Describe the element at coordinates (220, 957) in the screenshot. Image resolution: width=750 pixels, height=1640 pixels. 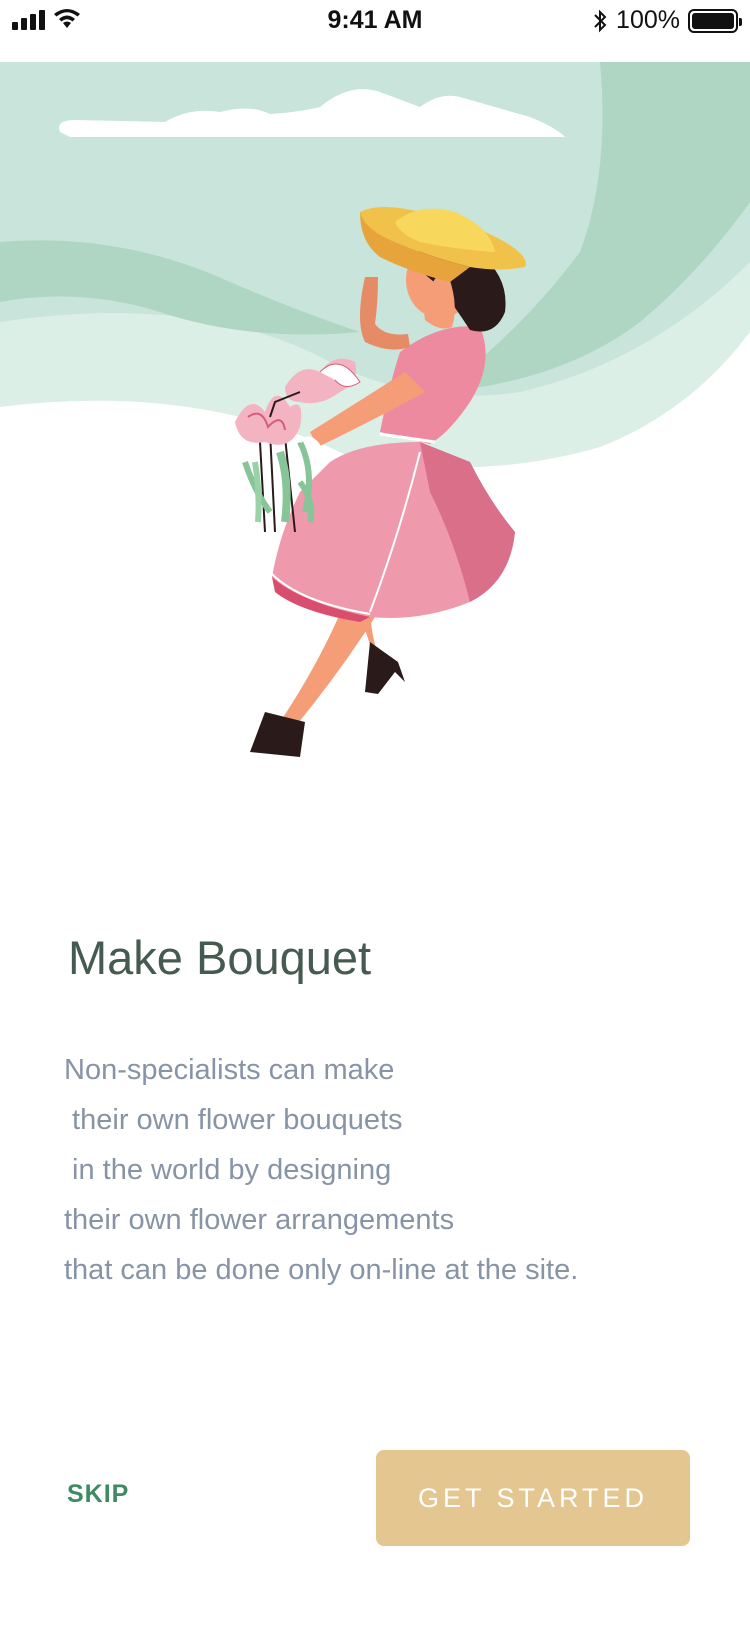
I see `page-title: Make Bouquet` at that location.